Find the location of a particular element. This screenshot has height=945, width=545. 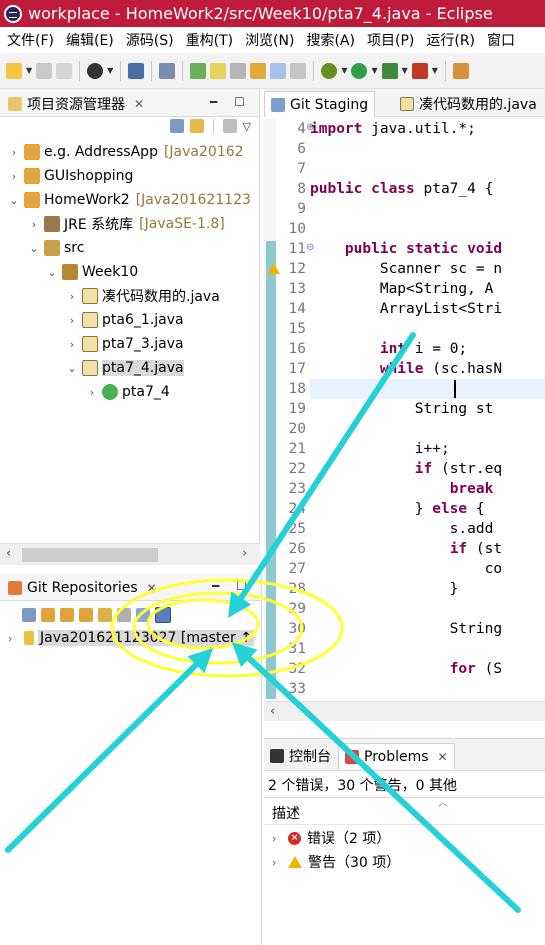

refresh-icon is located at coordinates (105, 615).